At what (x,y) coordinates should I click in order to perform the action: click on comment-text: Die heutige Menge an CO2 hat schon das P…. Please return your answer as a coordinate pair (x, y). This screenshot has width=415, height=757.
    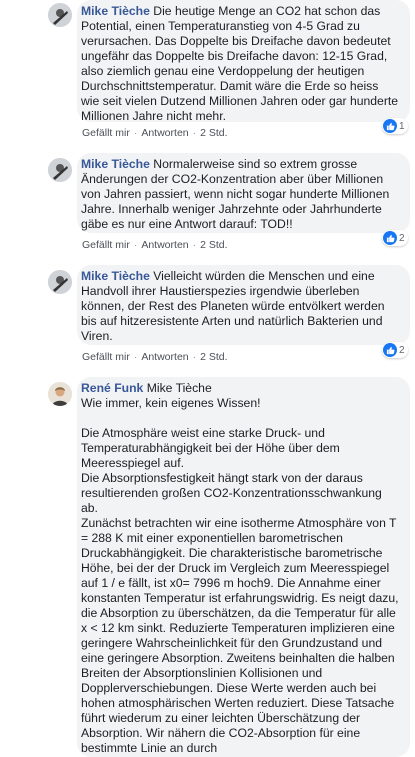
    Looking at the image, I should click on (241, 63).